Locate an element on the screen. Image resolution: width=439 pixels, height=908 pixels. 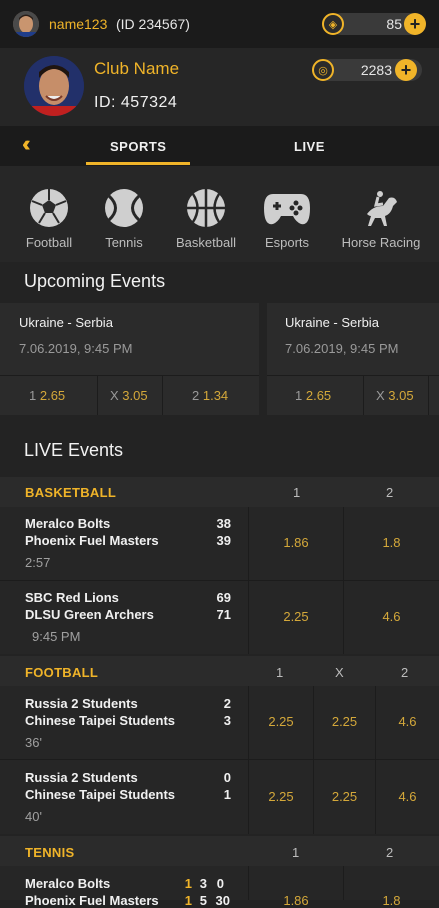
live-events-title: LIVE Events is located at coordinates (74, 450).